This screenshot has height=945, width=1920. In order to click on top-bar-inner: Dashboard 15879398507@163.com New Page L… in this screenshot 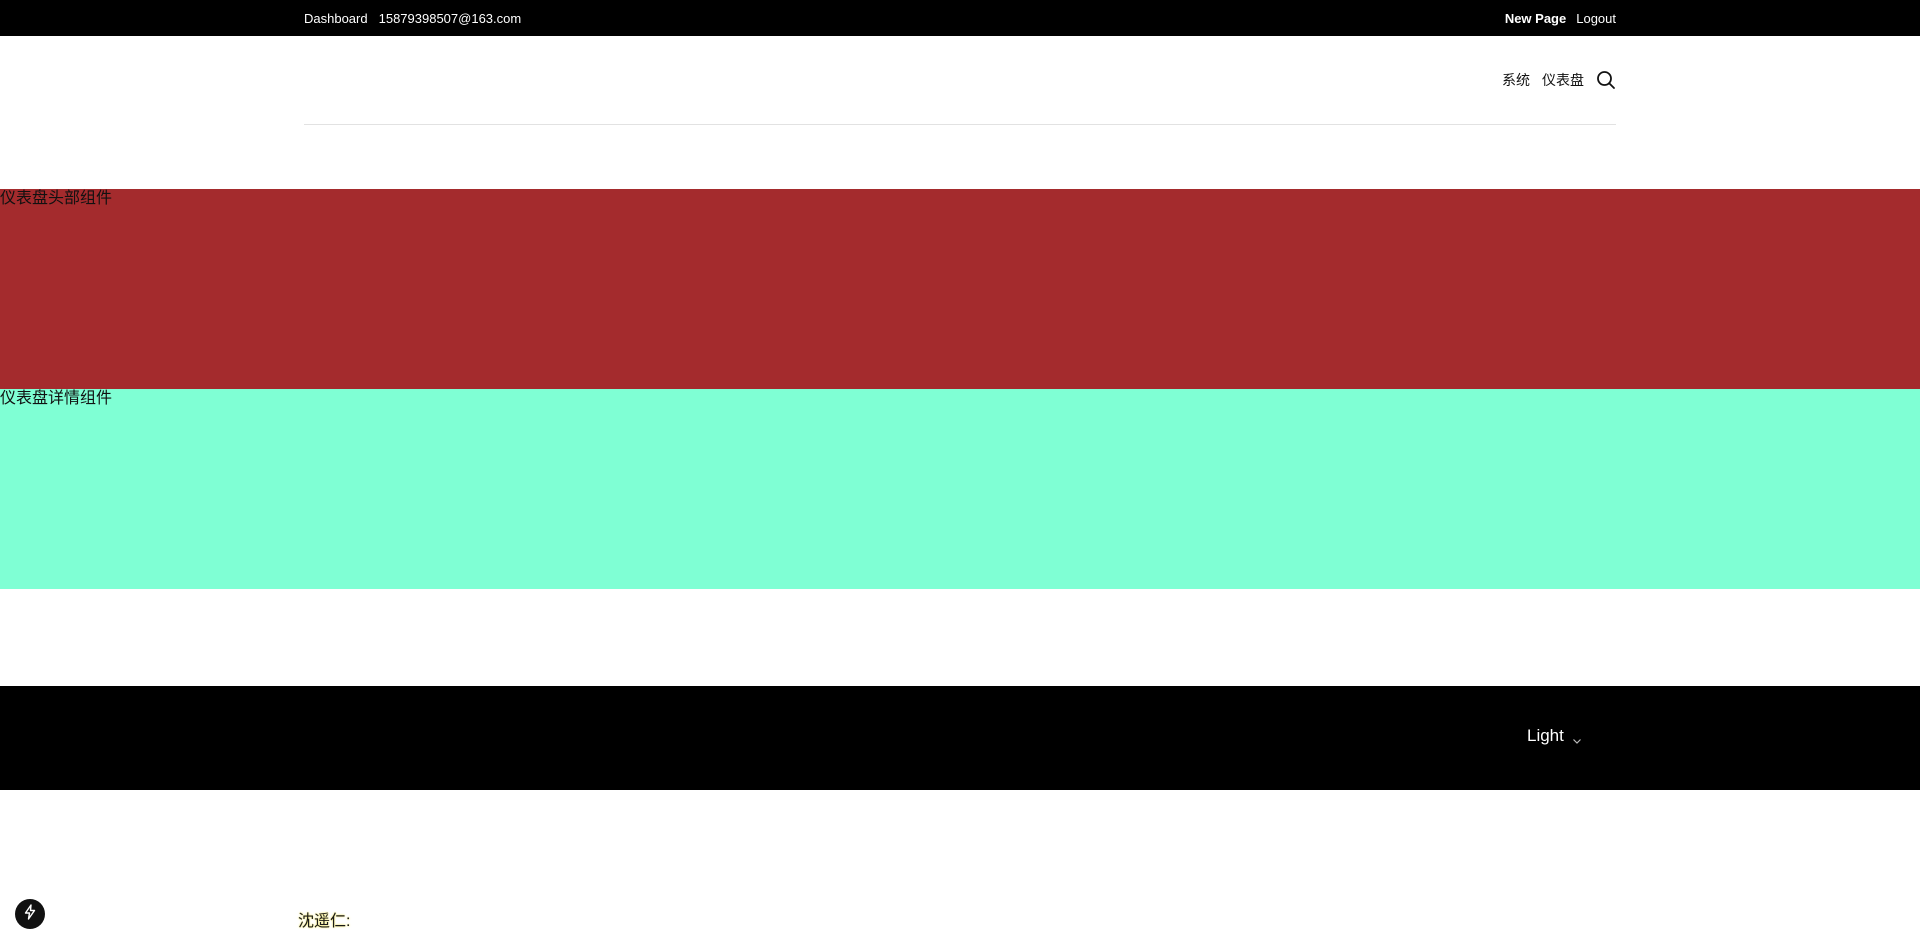, I will do `click(960, 18)`.